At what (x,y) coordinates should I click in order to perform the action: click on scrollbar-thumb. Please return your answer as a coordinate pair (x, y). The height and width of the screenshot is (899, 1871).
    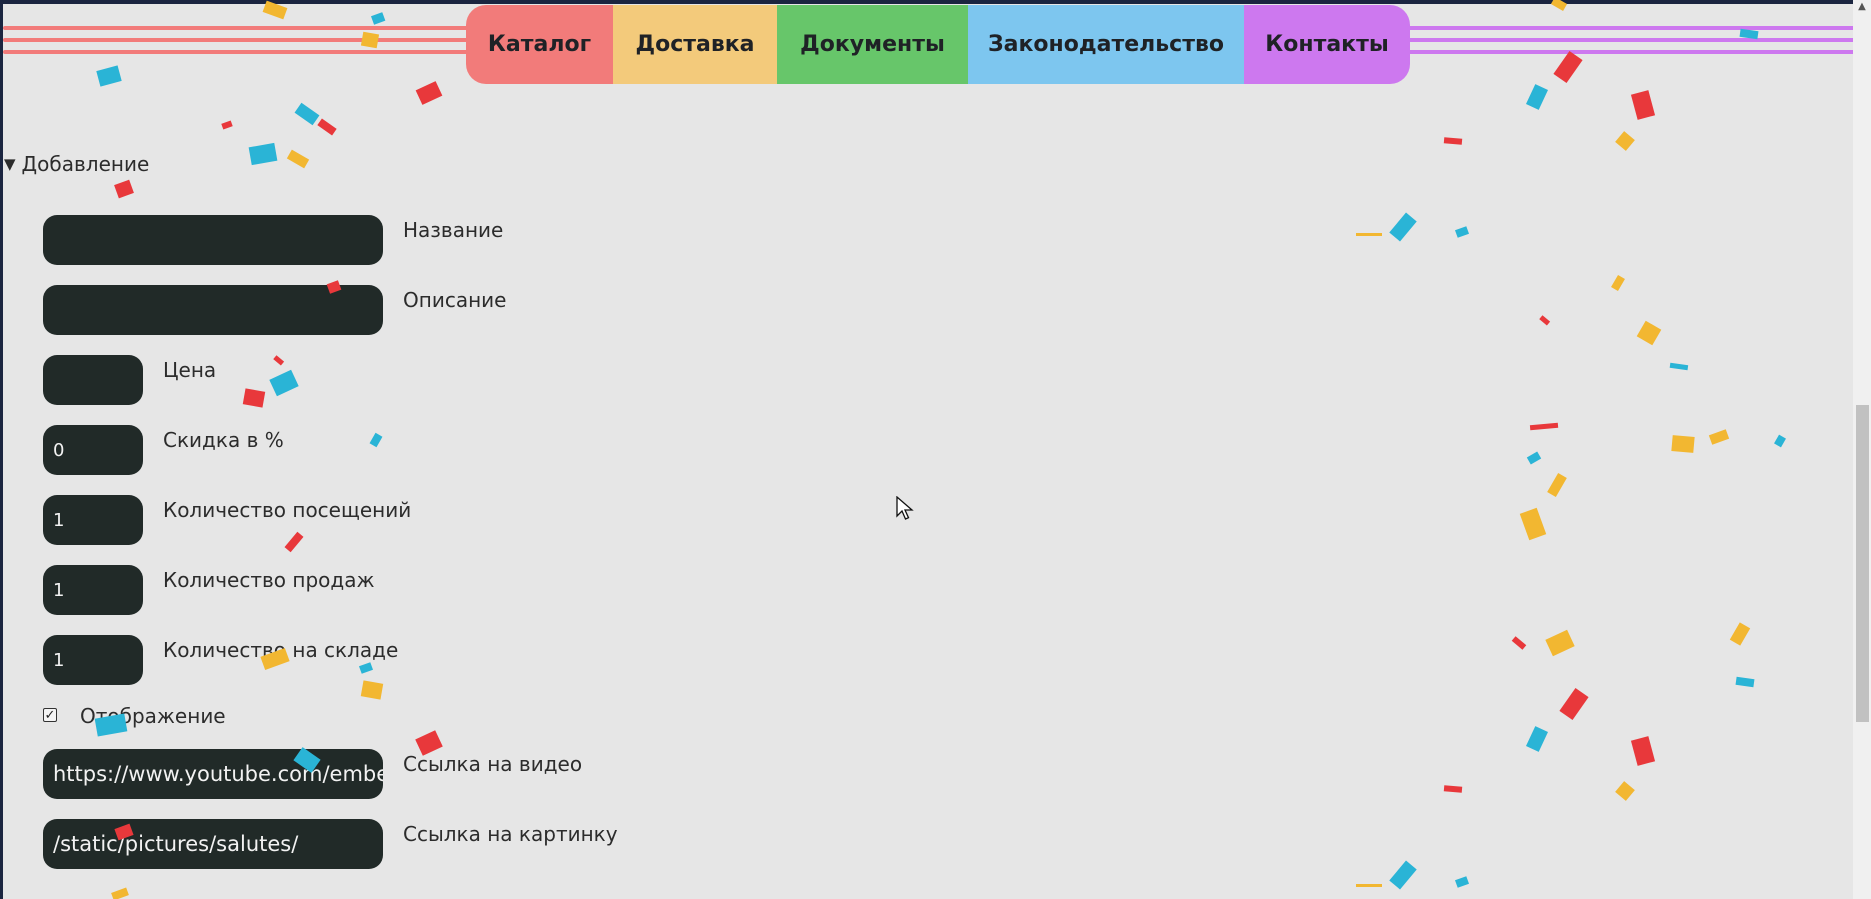
    Looking at the image, I should click on (1862, 563).